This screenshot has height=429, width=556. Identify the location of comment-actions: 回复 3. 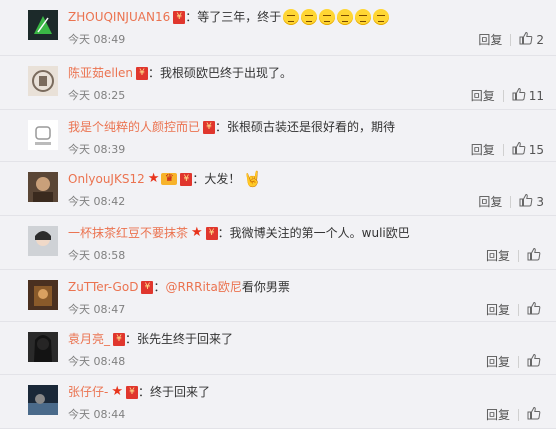
(511, 202).